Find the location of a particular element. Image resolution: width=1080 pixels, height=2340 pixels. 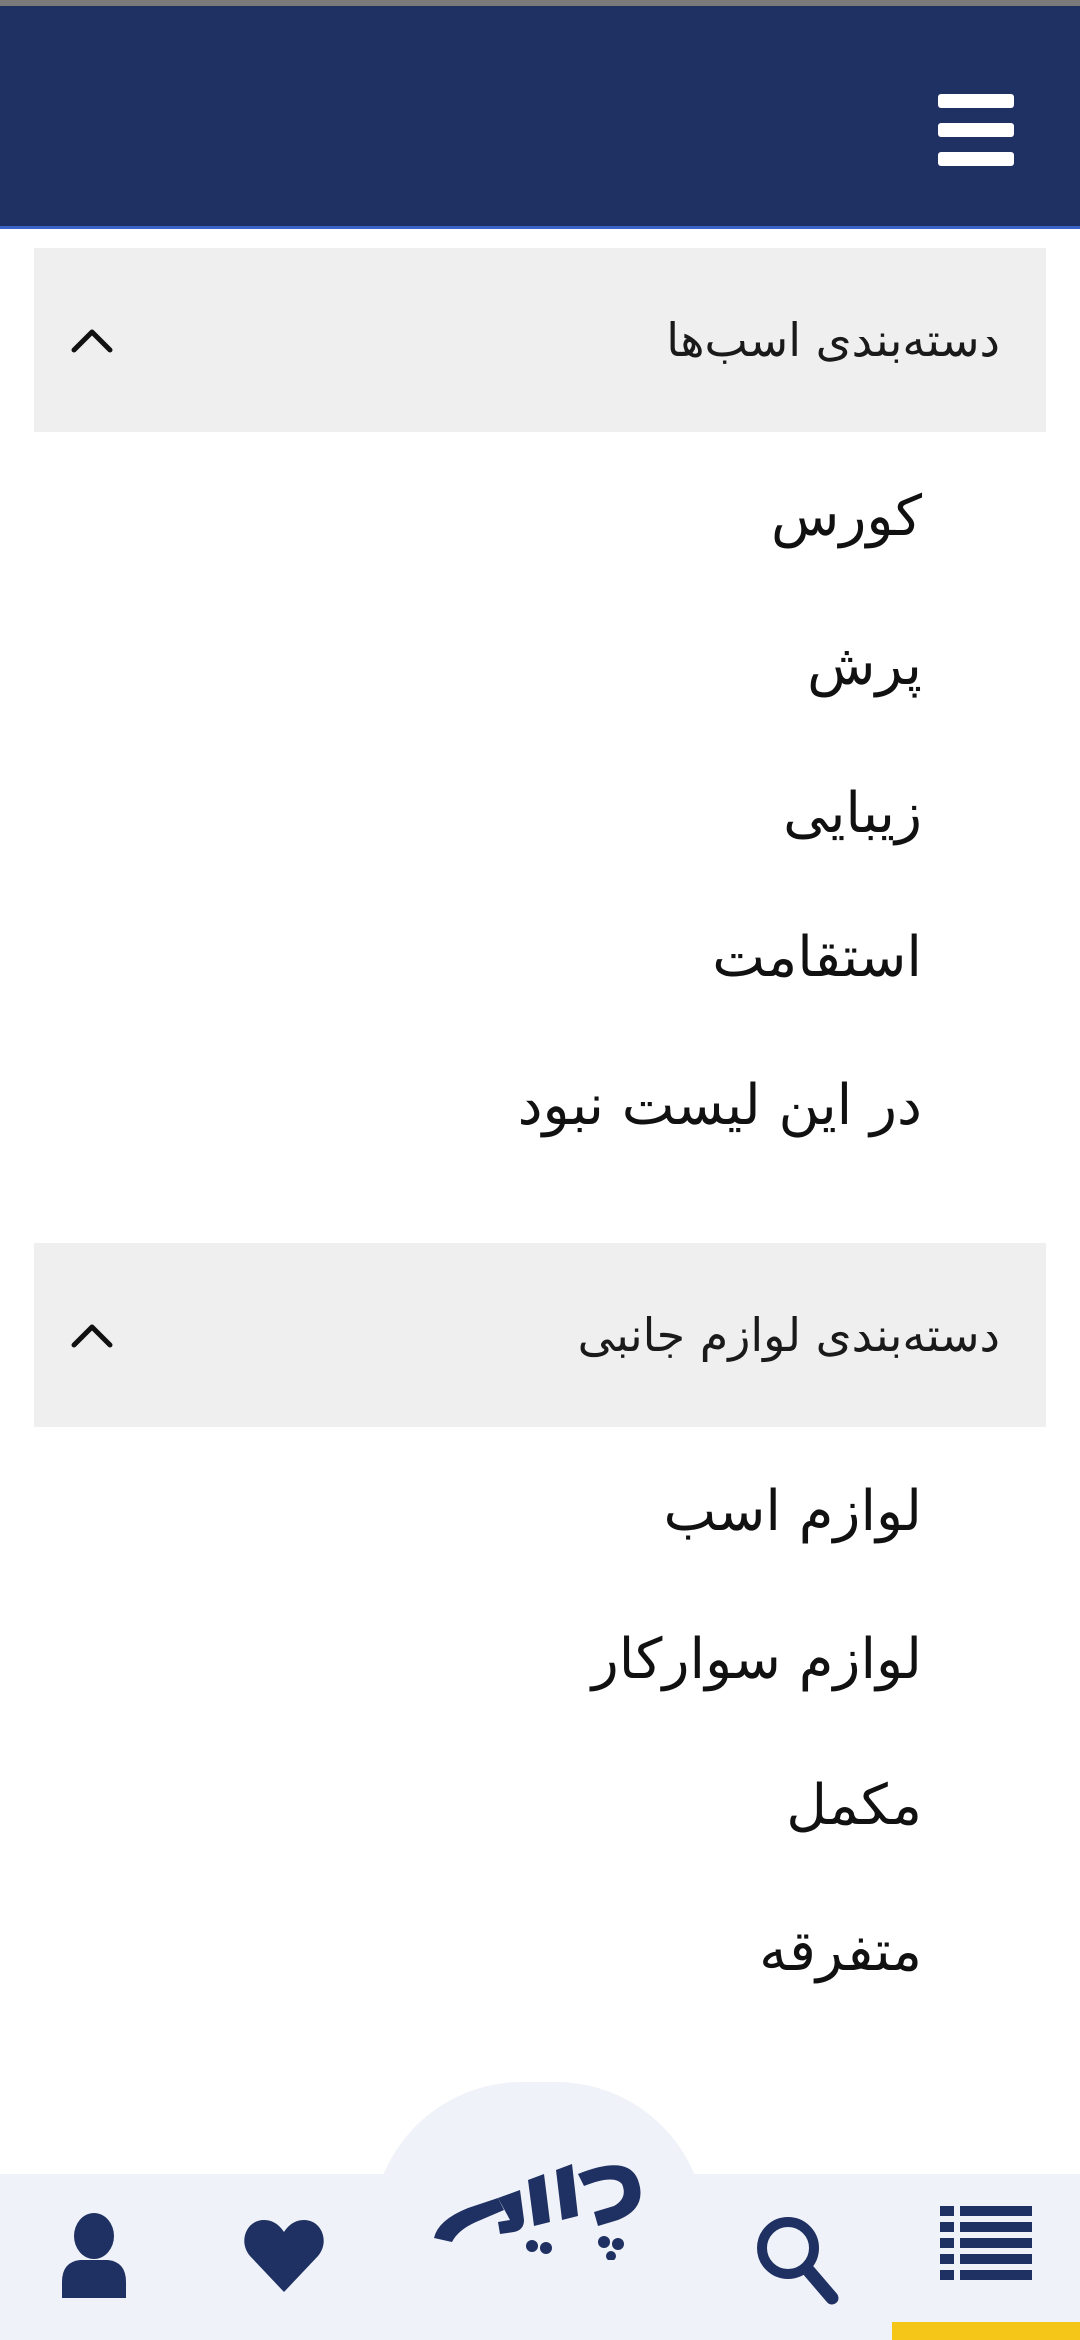

chapar-logo is located at coordinates (540, 2205).